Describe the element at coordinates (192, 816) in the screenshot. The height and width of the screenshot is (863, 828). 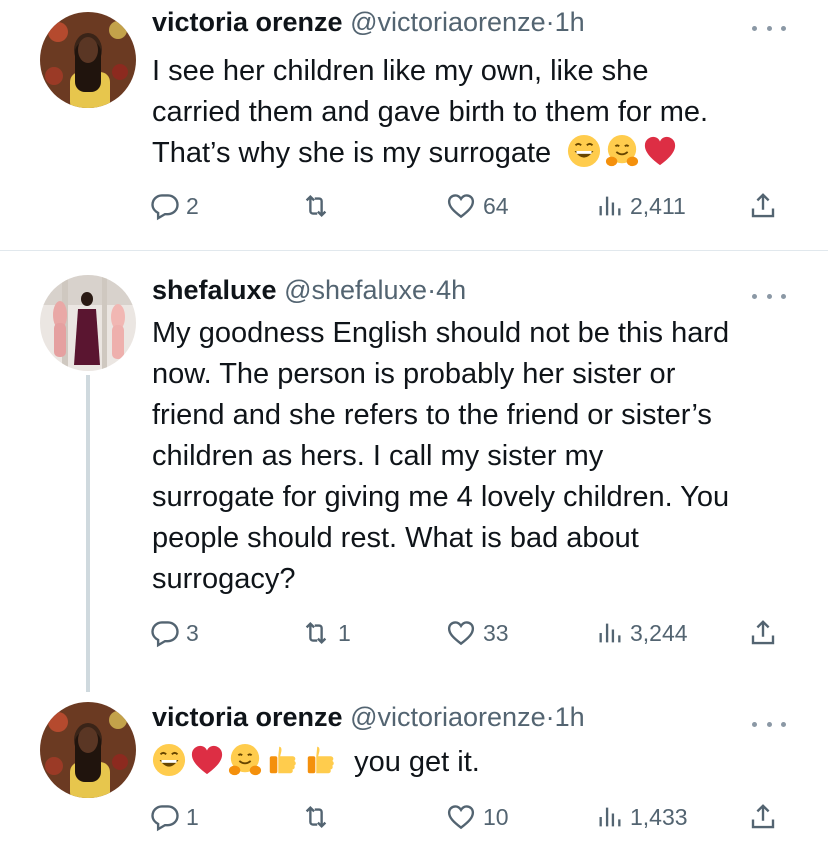
I see `reply-count: 1` at that location.